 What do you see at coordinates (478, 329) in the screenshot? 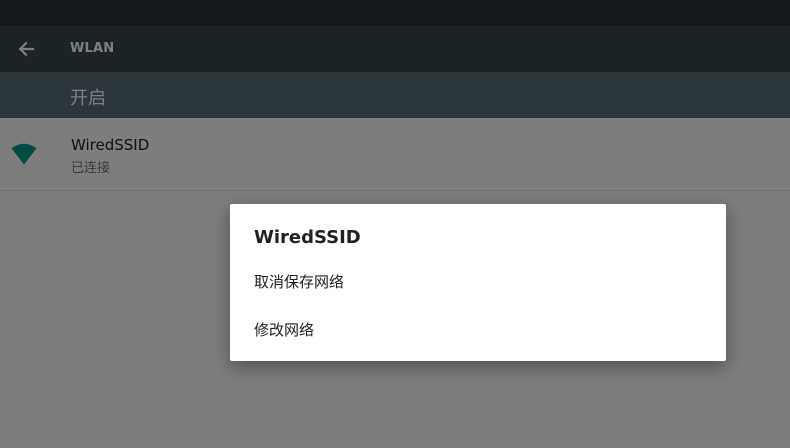
I see `modify-network-option: 修改网络` at bounding box center [478, 329].